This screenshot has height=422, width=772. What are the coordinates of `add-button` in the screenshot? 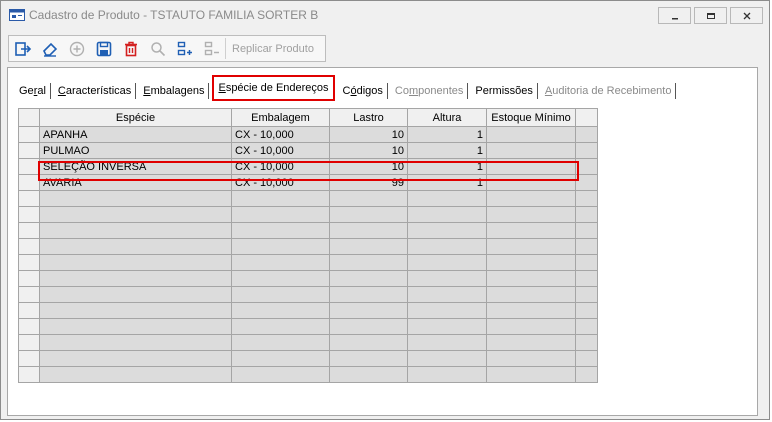 It's located at (76, 48).